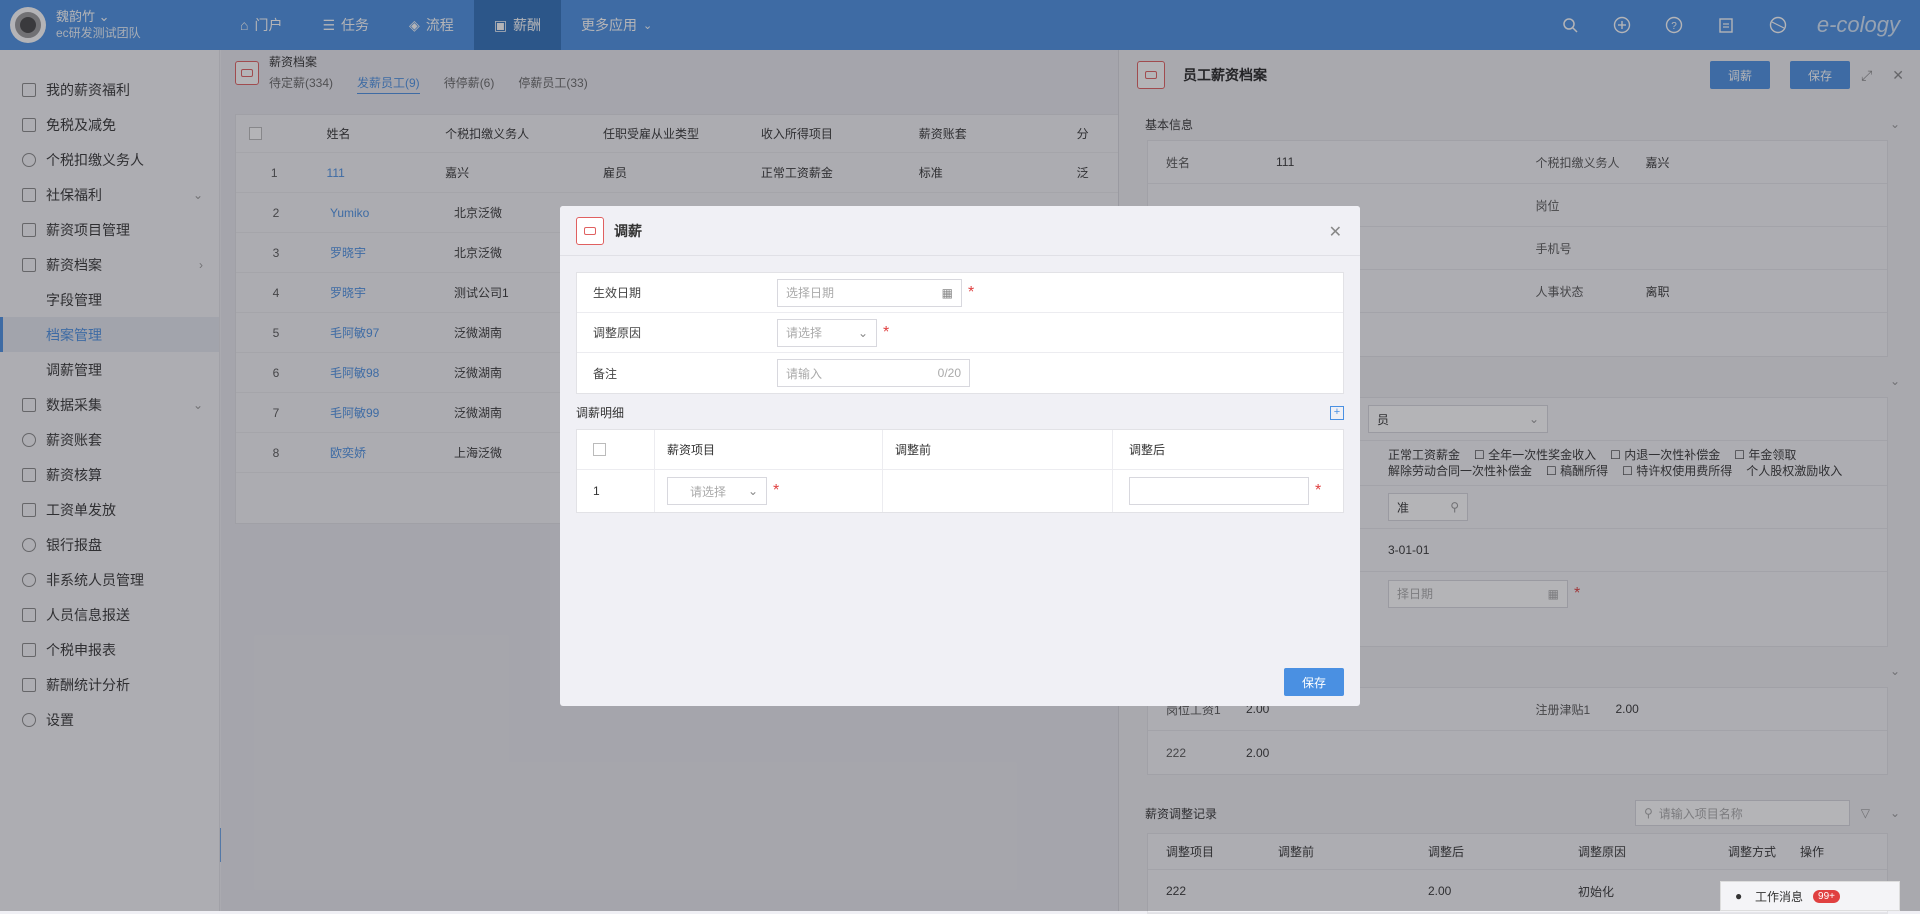 The height and width of the screenshot is (914, 1920). I want to click on effective-date-label: 生效日期, so click(617, 293).